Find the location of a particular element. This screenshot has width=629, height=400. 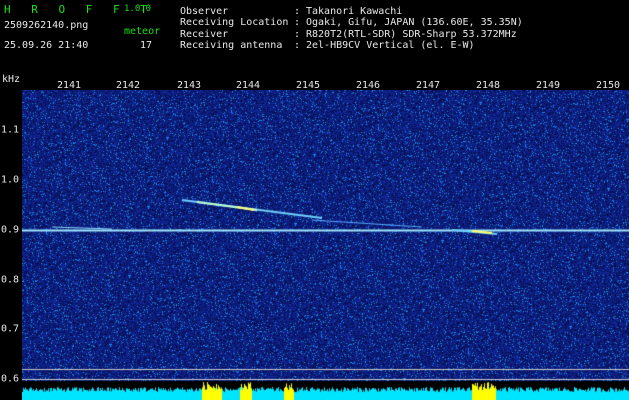

freq-tick: 0.6 is located at coordinates (10, 379).